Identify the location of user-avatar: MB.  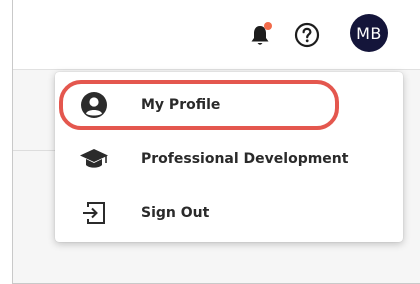
(369, 33).